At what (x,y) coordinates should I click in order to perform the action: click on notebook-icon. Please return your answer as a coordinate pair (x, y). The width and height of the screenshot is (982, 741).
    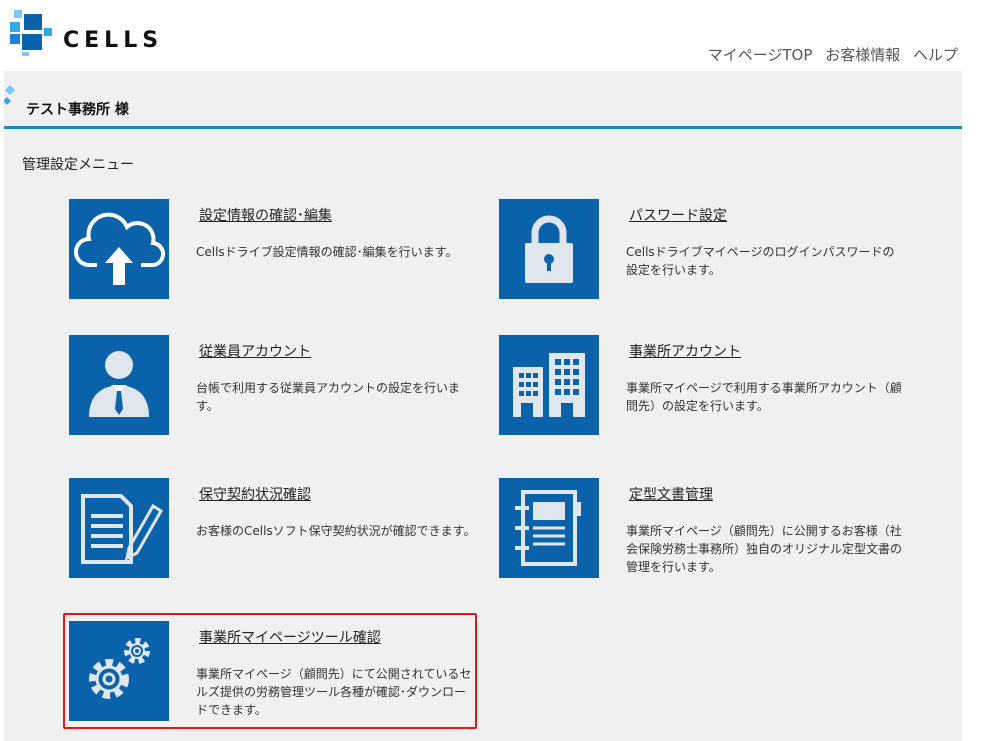
    Looking at the image, I should click on (548, 528).